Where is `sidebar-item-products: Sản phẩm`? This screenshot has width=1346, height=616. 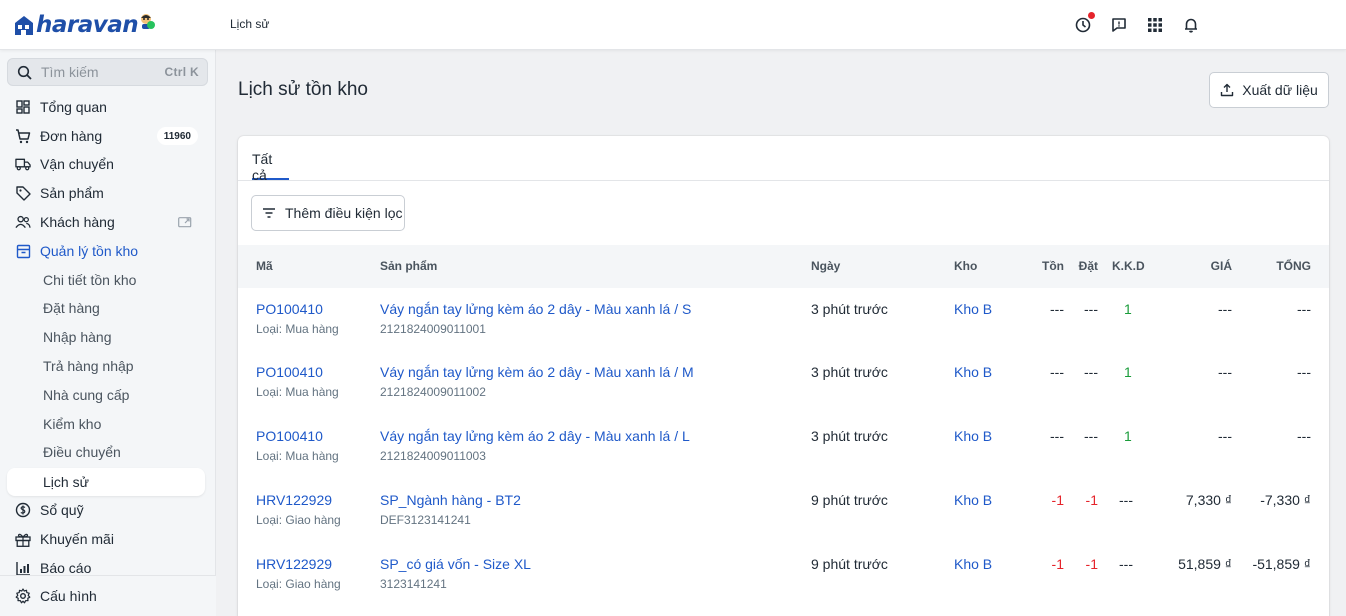 sidebar-item-products: Sản phẩm is located at coordinates (106, 193).